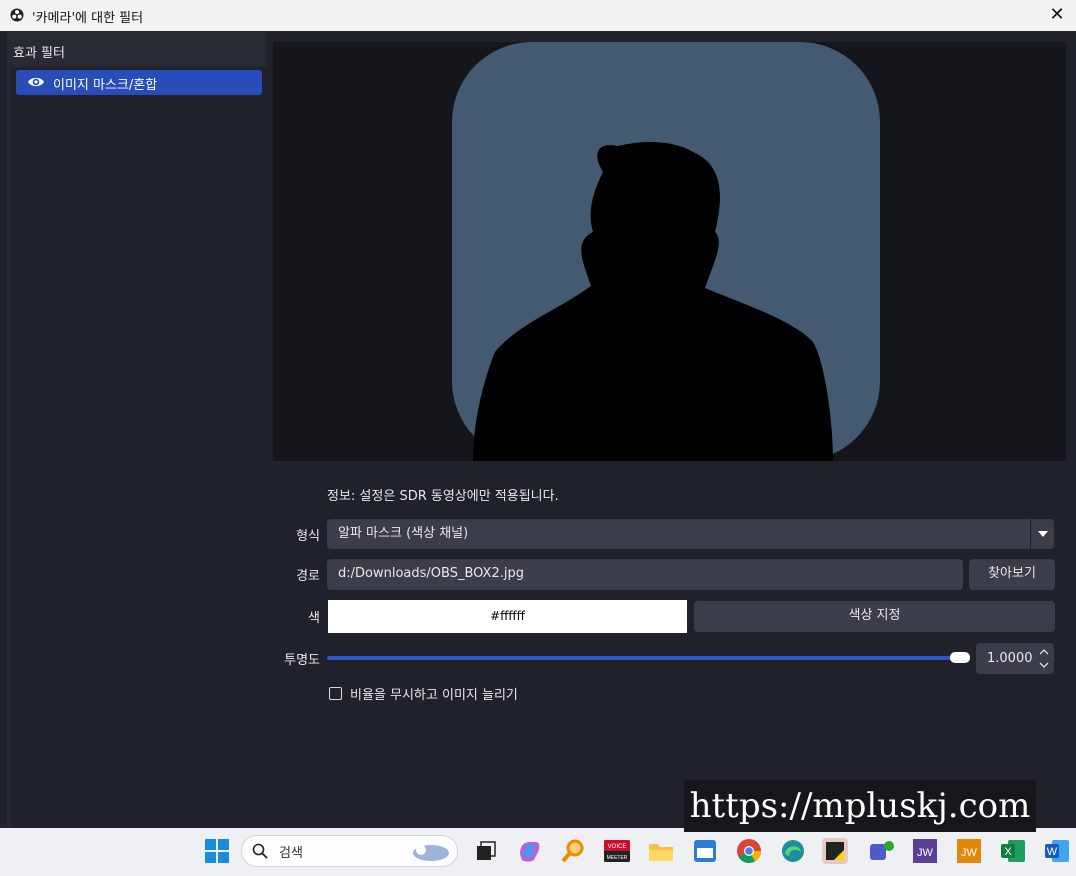 The image size is (1076, 876). Describe the element at coordinates (39, 53) in the screenshot. I see `effect-filters-heading: 효과 필터` at that location.